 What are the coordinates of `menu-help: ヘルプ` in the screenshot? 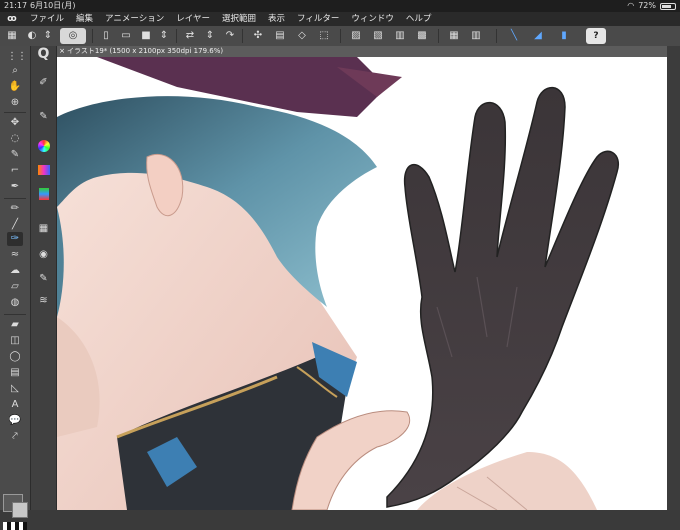 It's located at (419, 19).